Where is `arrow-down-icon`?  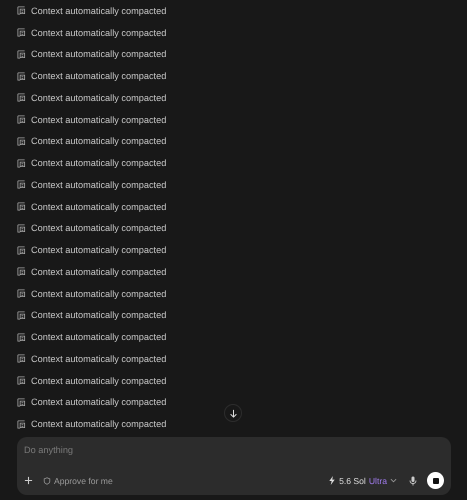 arrow-down-icon is located at coordinates (233, 413).